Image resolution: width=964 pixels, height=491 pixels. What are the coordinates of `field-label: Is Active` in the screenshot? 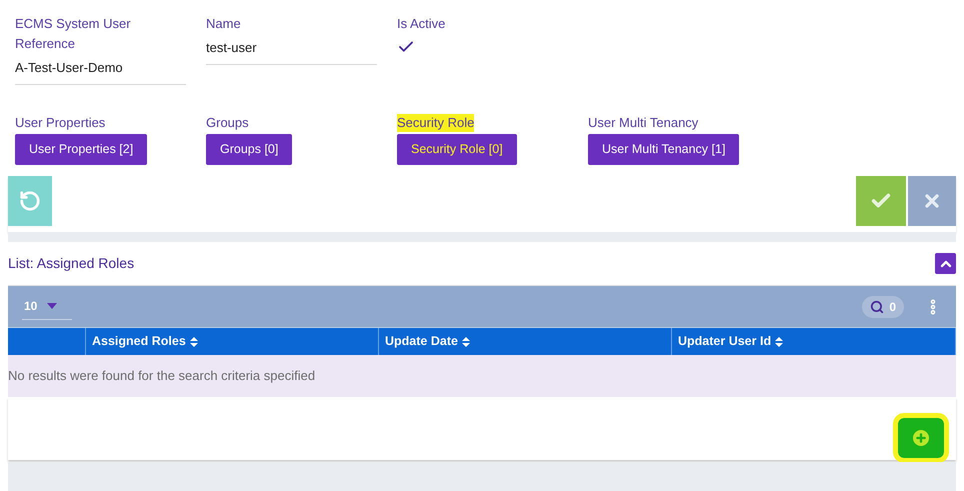 It's located at (421, 24).